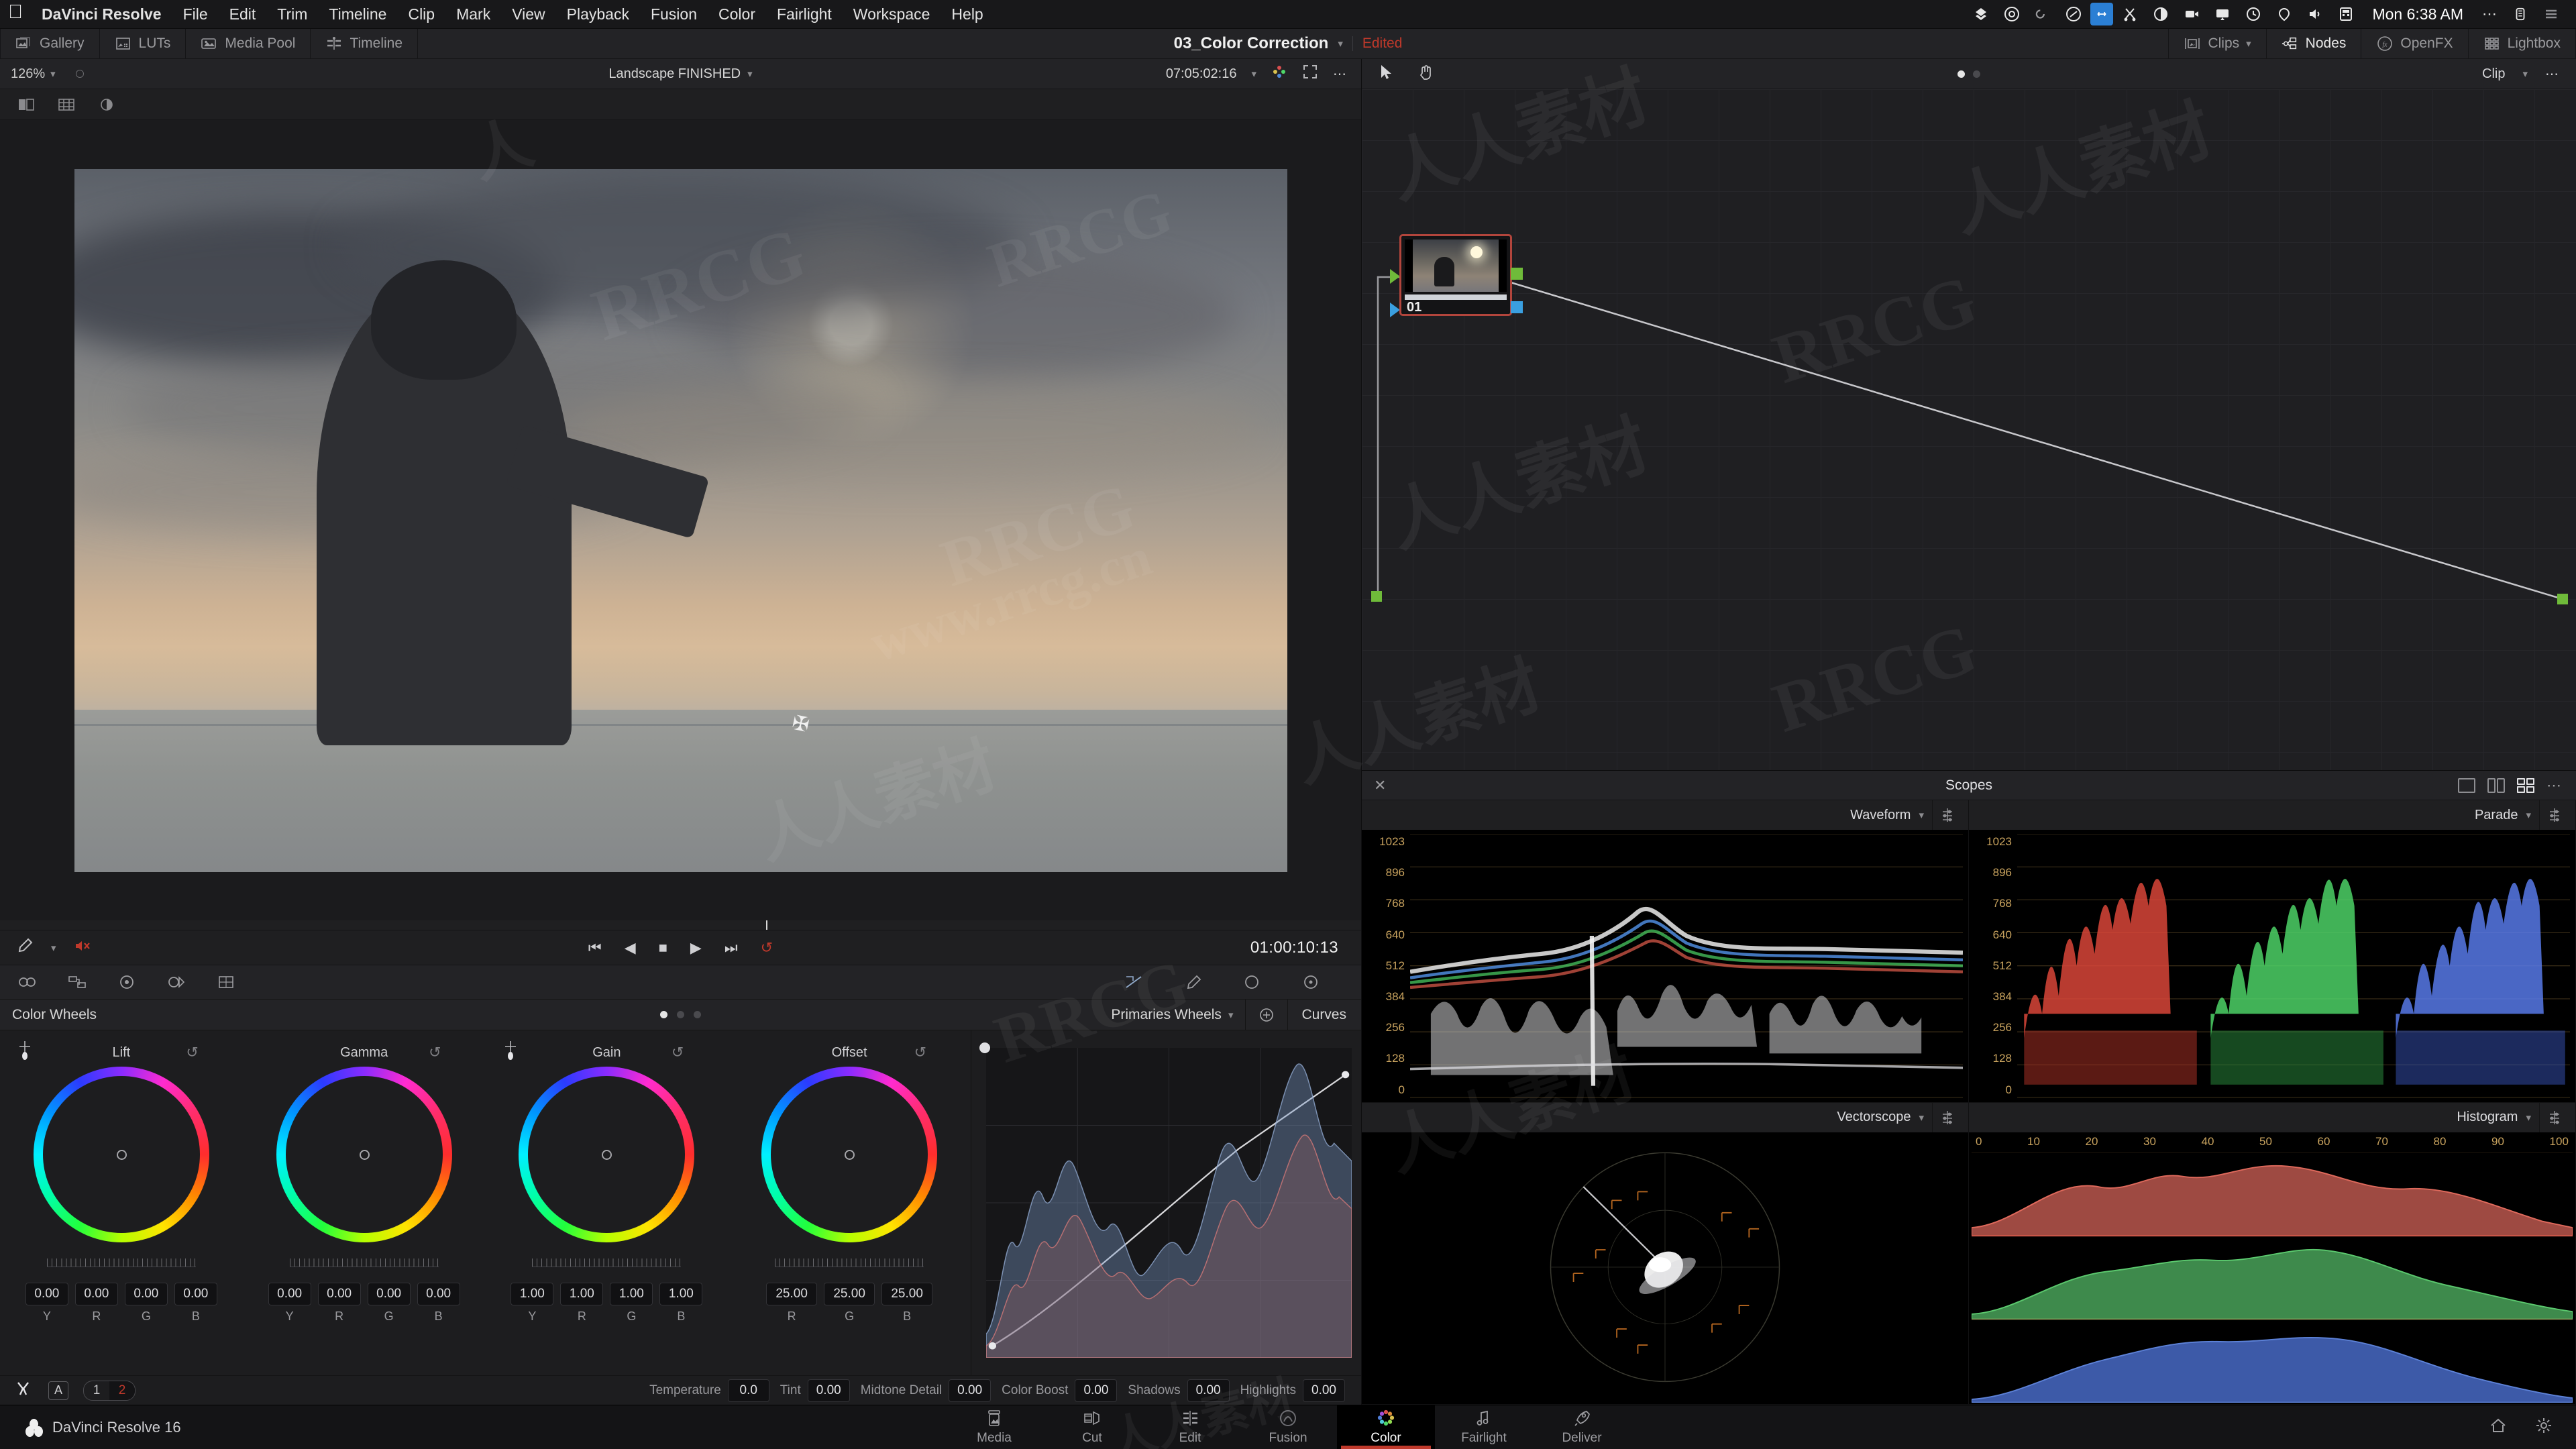 This screenshot has height=1449, width=2576. I want to click on circle-icon, so click(1311, 982).